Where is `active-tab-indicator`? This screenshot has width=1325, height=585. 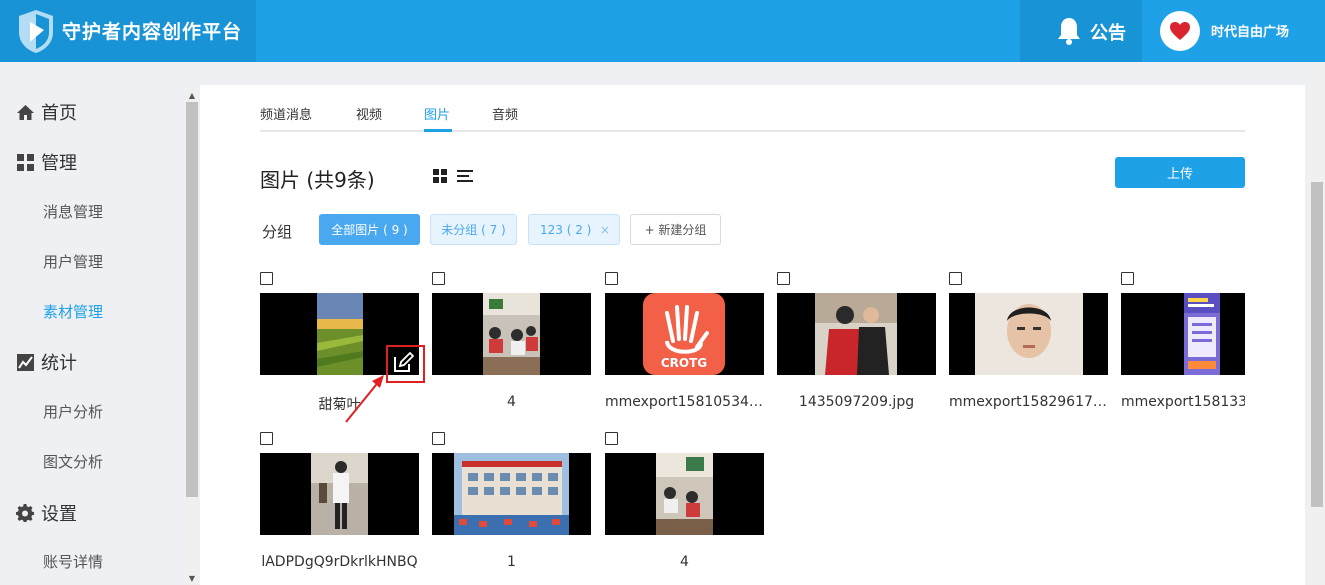
active-tab-indicator is located at coordinates (438, 130).